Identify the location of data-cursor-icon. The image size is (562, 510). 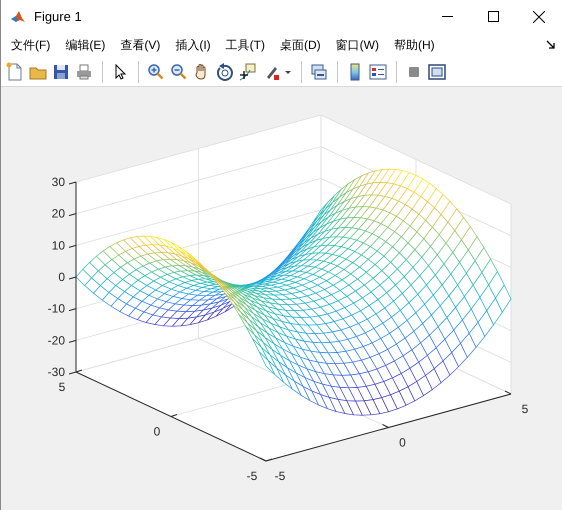
(248, 72).